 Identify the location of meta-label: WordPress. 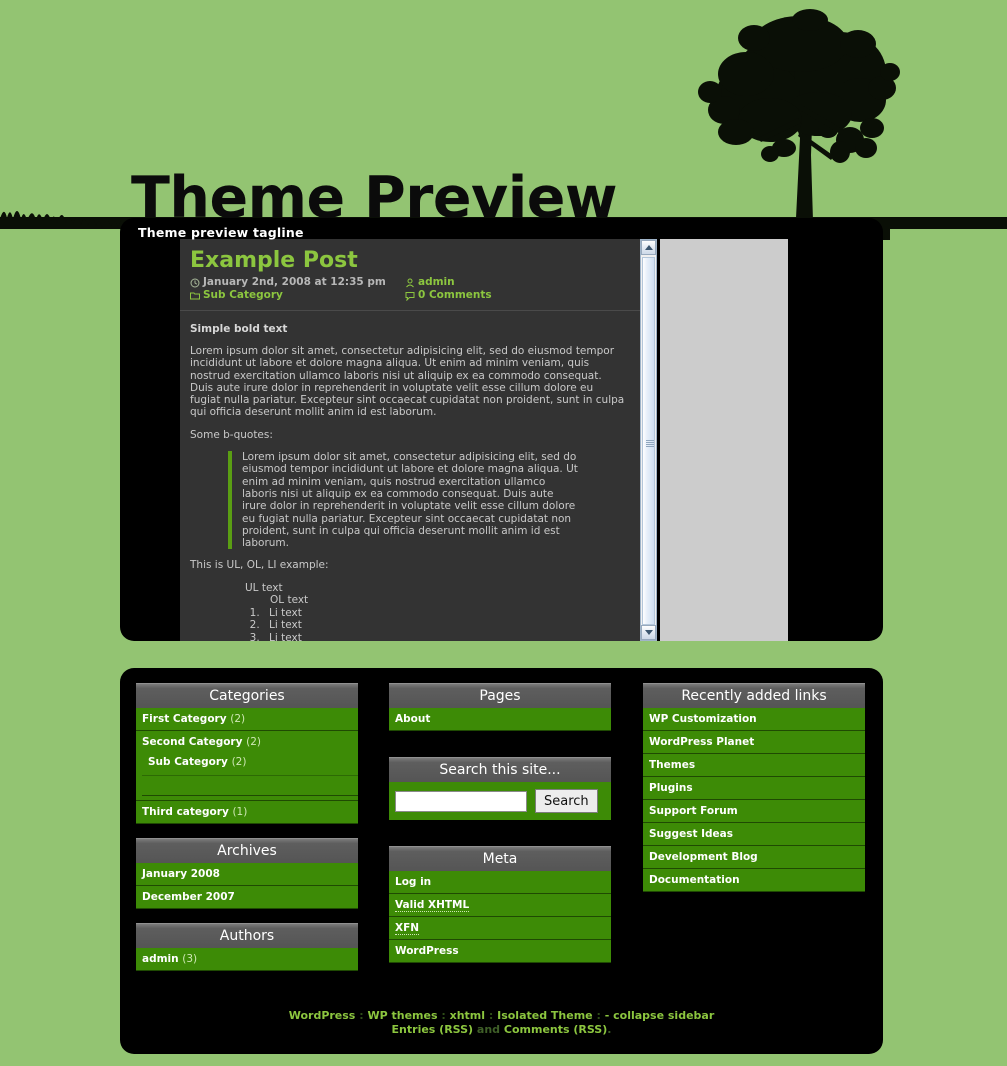
(427, 951).